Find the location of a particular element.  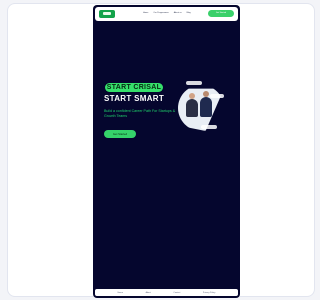

nav-cta-button: Get Started is located at coordinates (221, 13).